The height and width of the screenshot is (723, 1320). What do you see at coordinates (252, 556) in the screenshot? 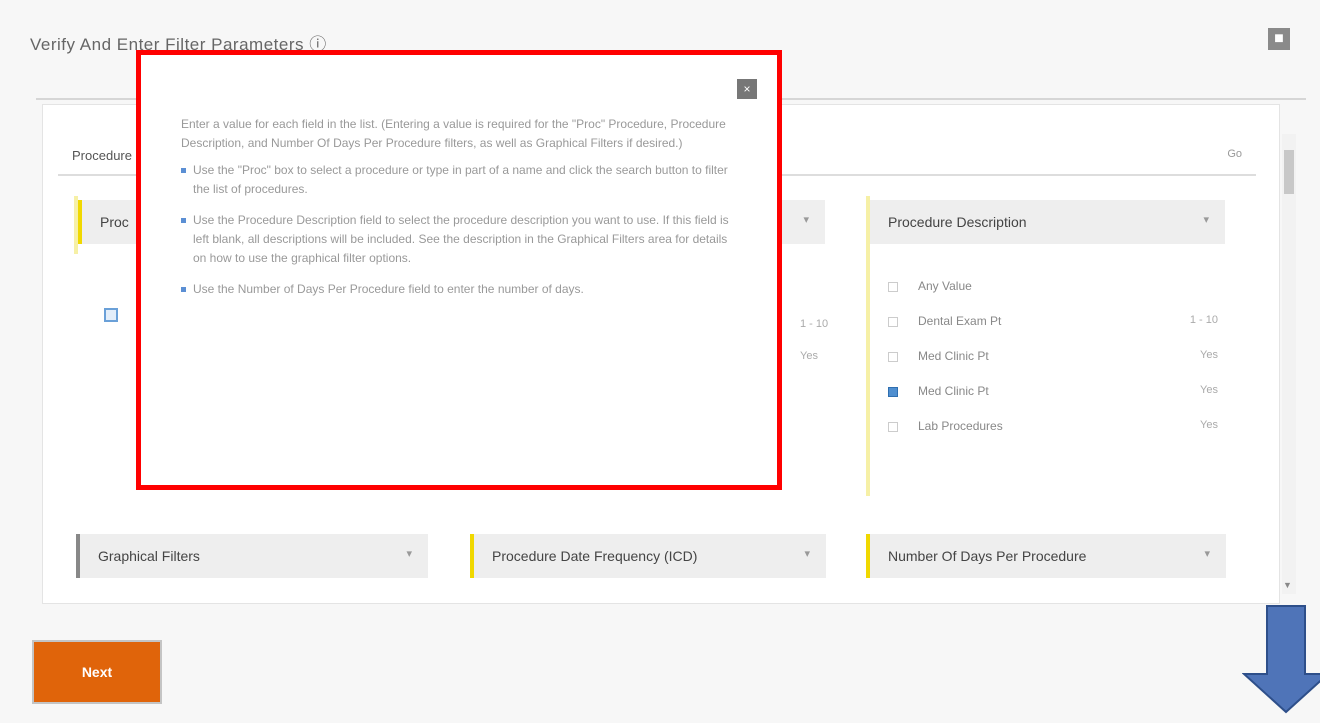
I see `card-graphical-filters: Graphical Filters ▾` at bounding box center [252, 556].